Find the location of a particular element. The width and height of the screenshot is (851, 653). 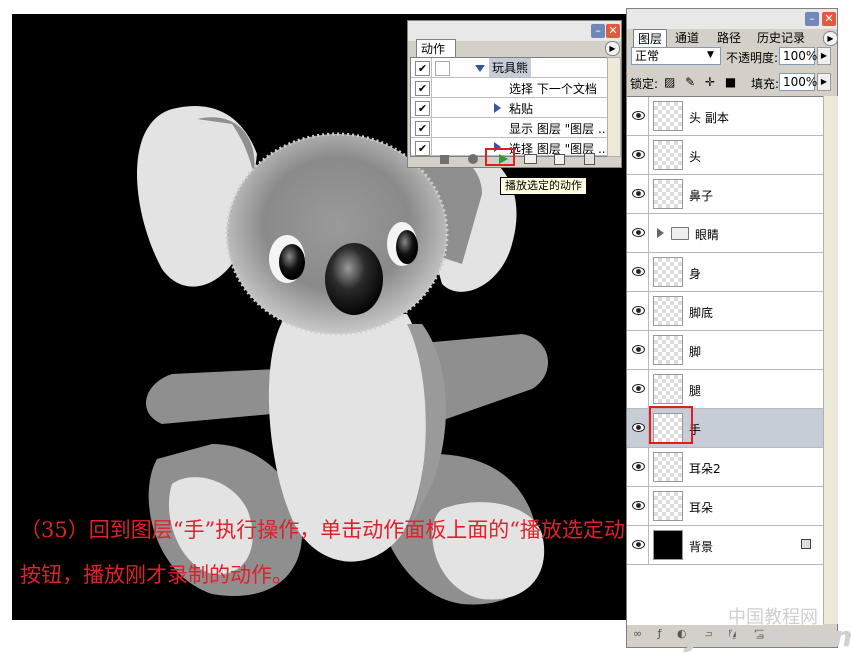

action-item-row: ✔ 粘贴 is located at coordinates (509, 108).